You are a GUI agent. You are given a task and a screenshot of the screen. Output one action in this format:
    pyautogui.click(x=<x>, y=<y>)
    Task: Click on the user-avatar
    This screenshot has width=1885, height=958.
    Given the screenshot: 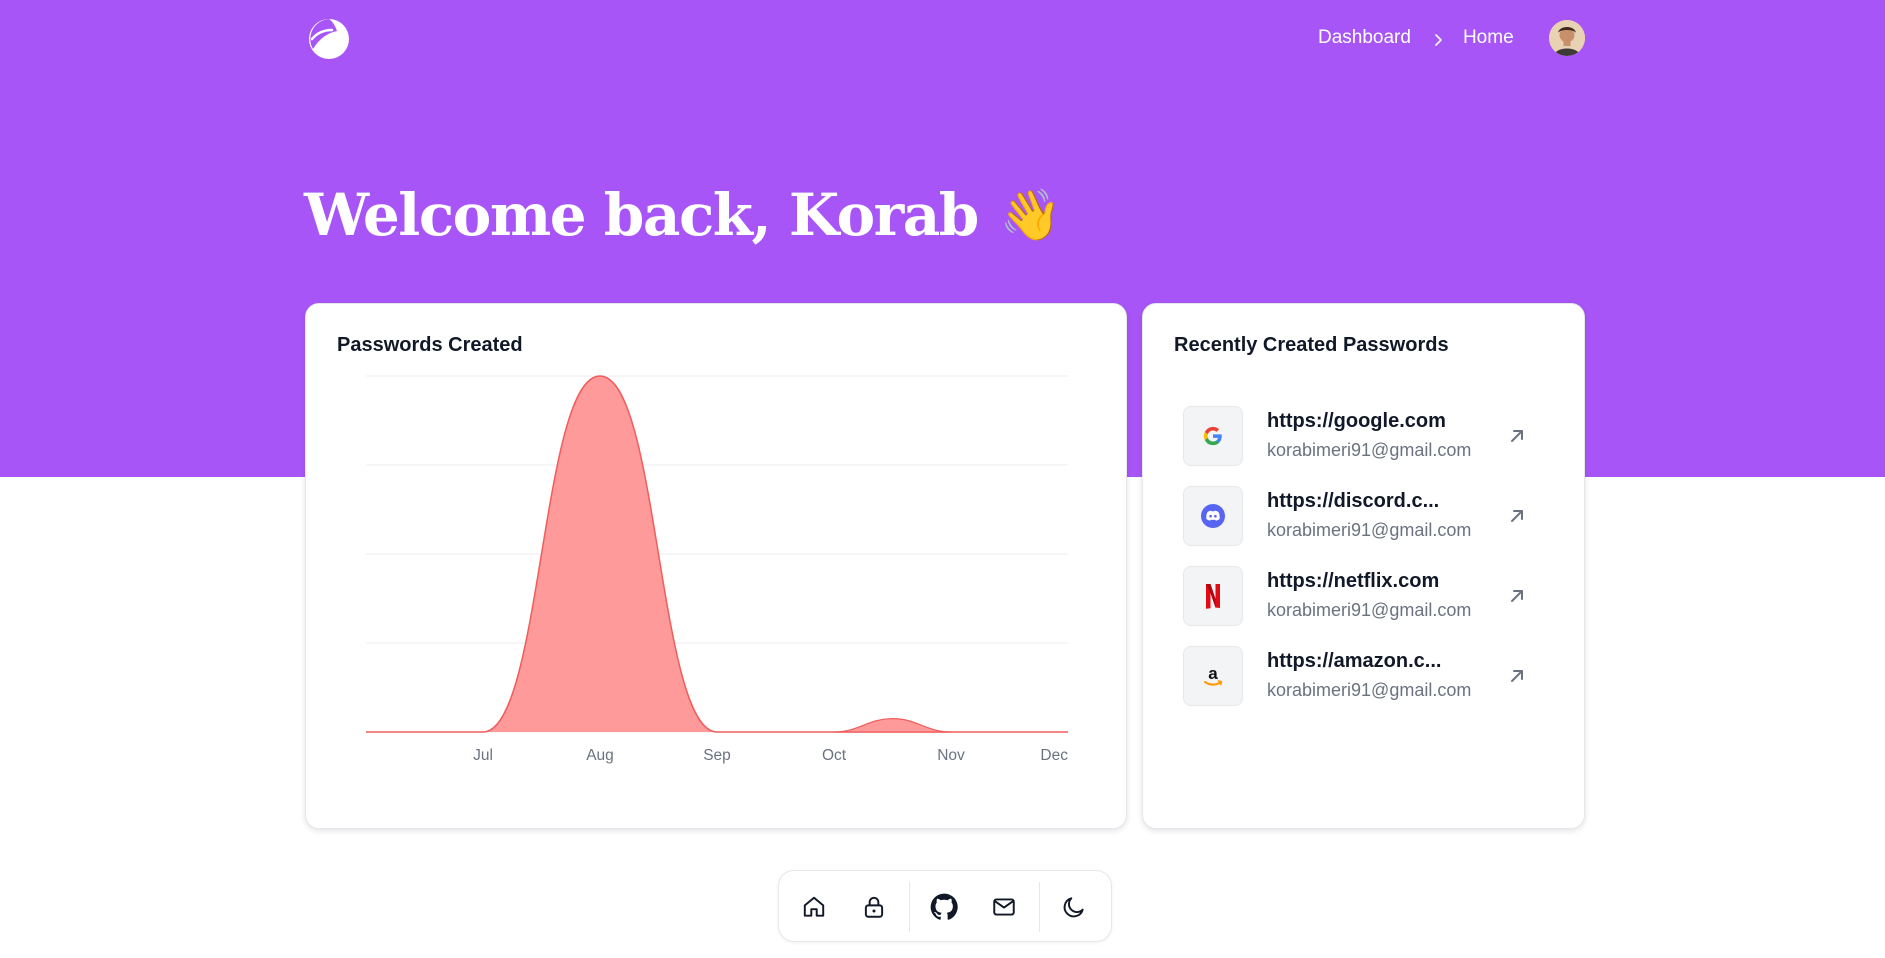 What is the action you would take?
    pyautogui.click(x=1567, y=38)
    